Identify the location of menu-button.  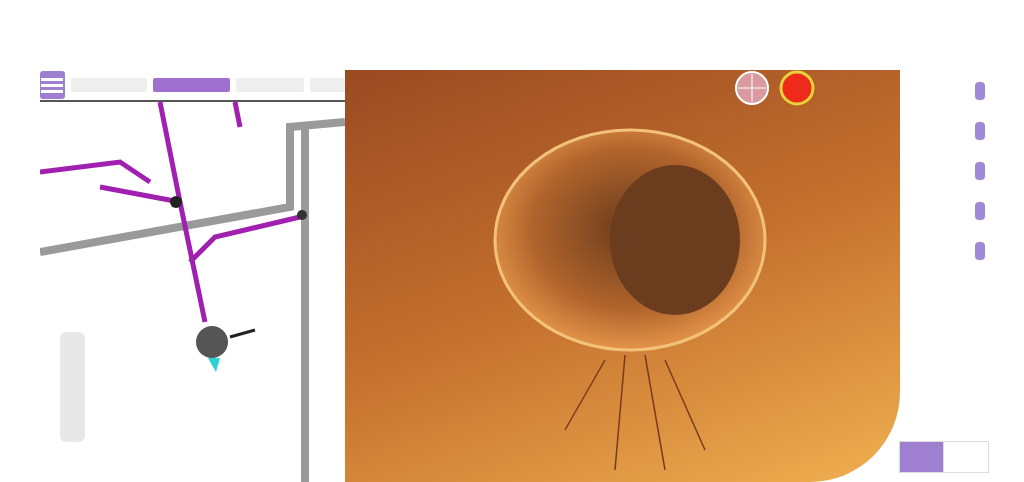
(52, 85).